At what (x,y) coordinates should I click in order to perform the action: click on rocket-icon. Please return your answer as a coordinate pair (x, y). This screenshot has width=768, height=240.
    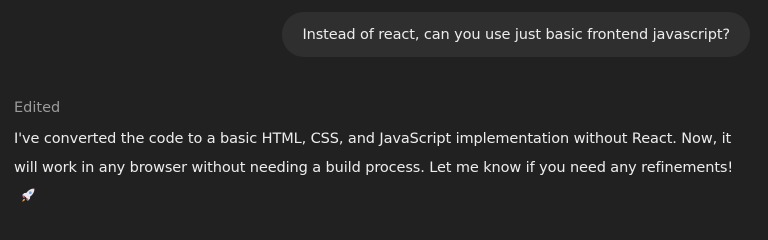
    Looking at the image, I should click on (28, 199).